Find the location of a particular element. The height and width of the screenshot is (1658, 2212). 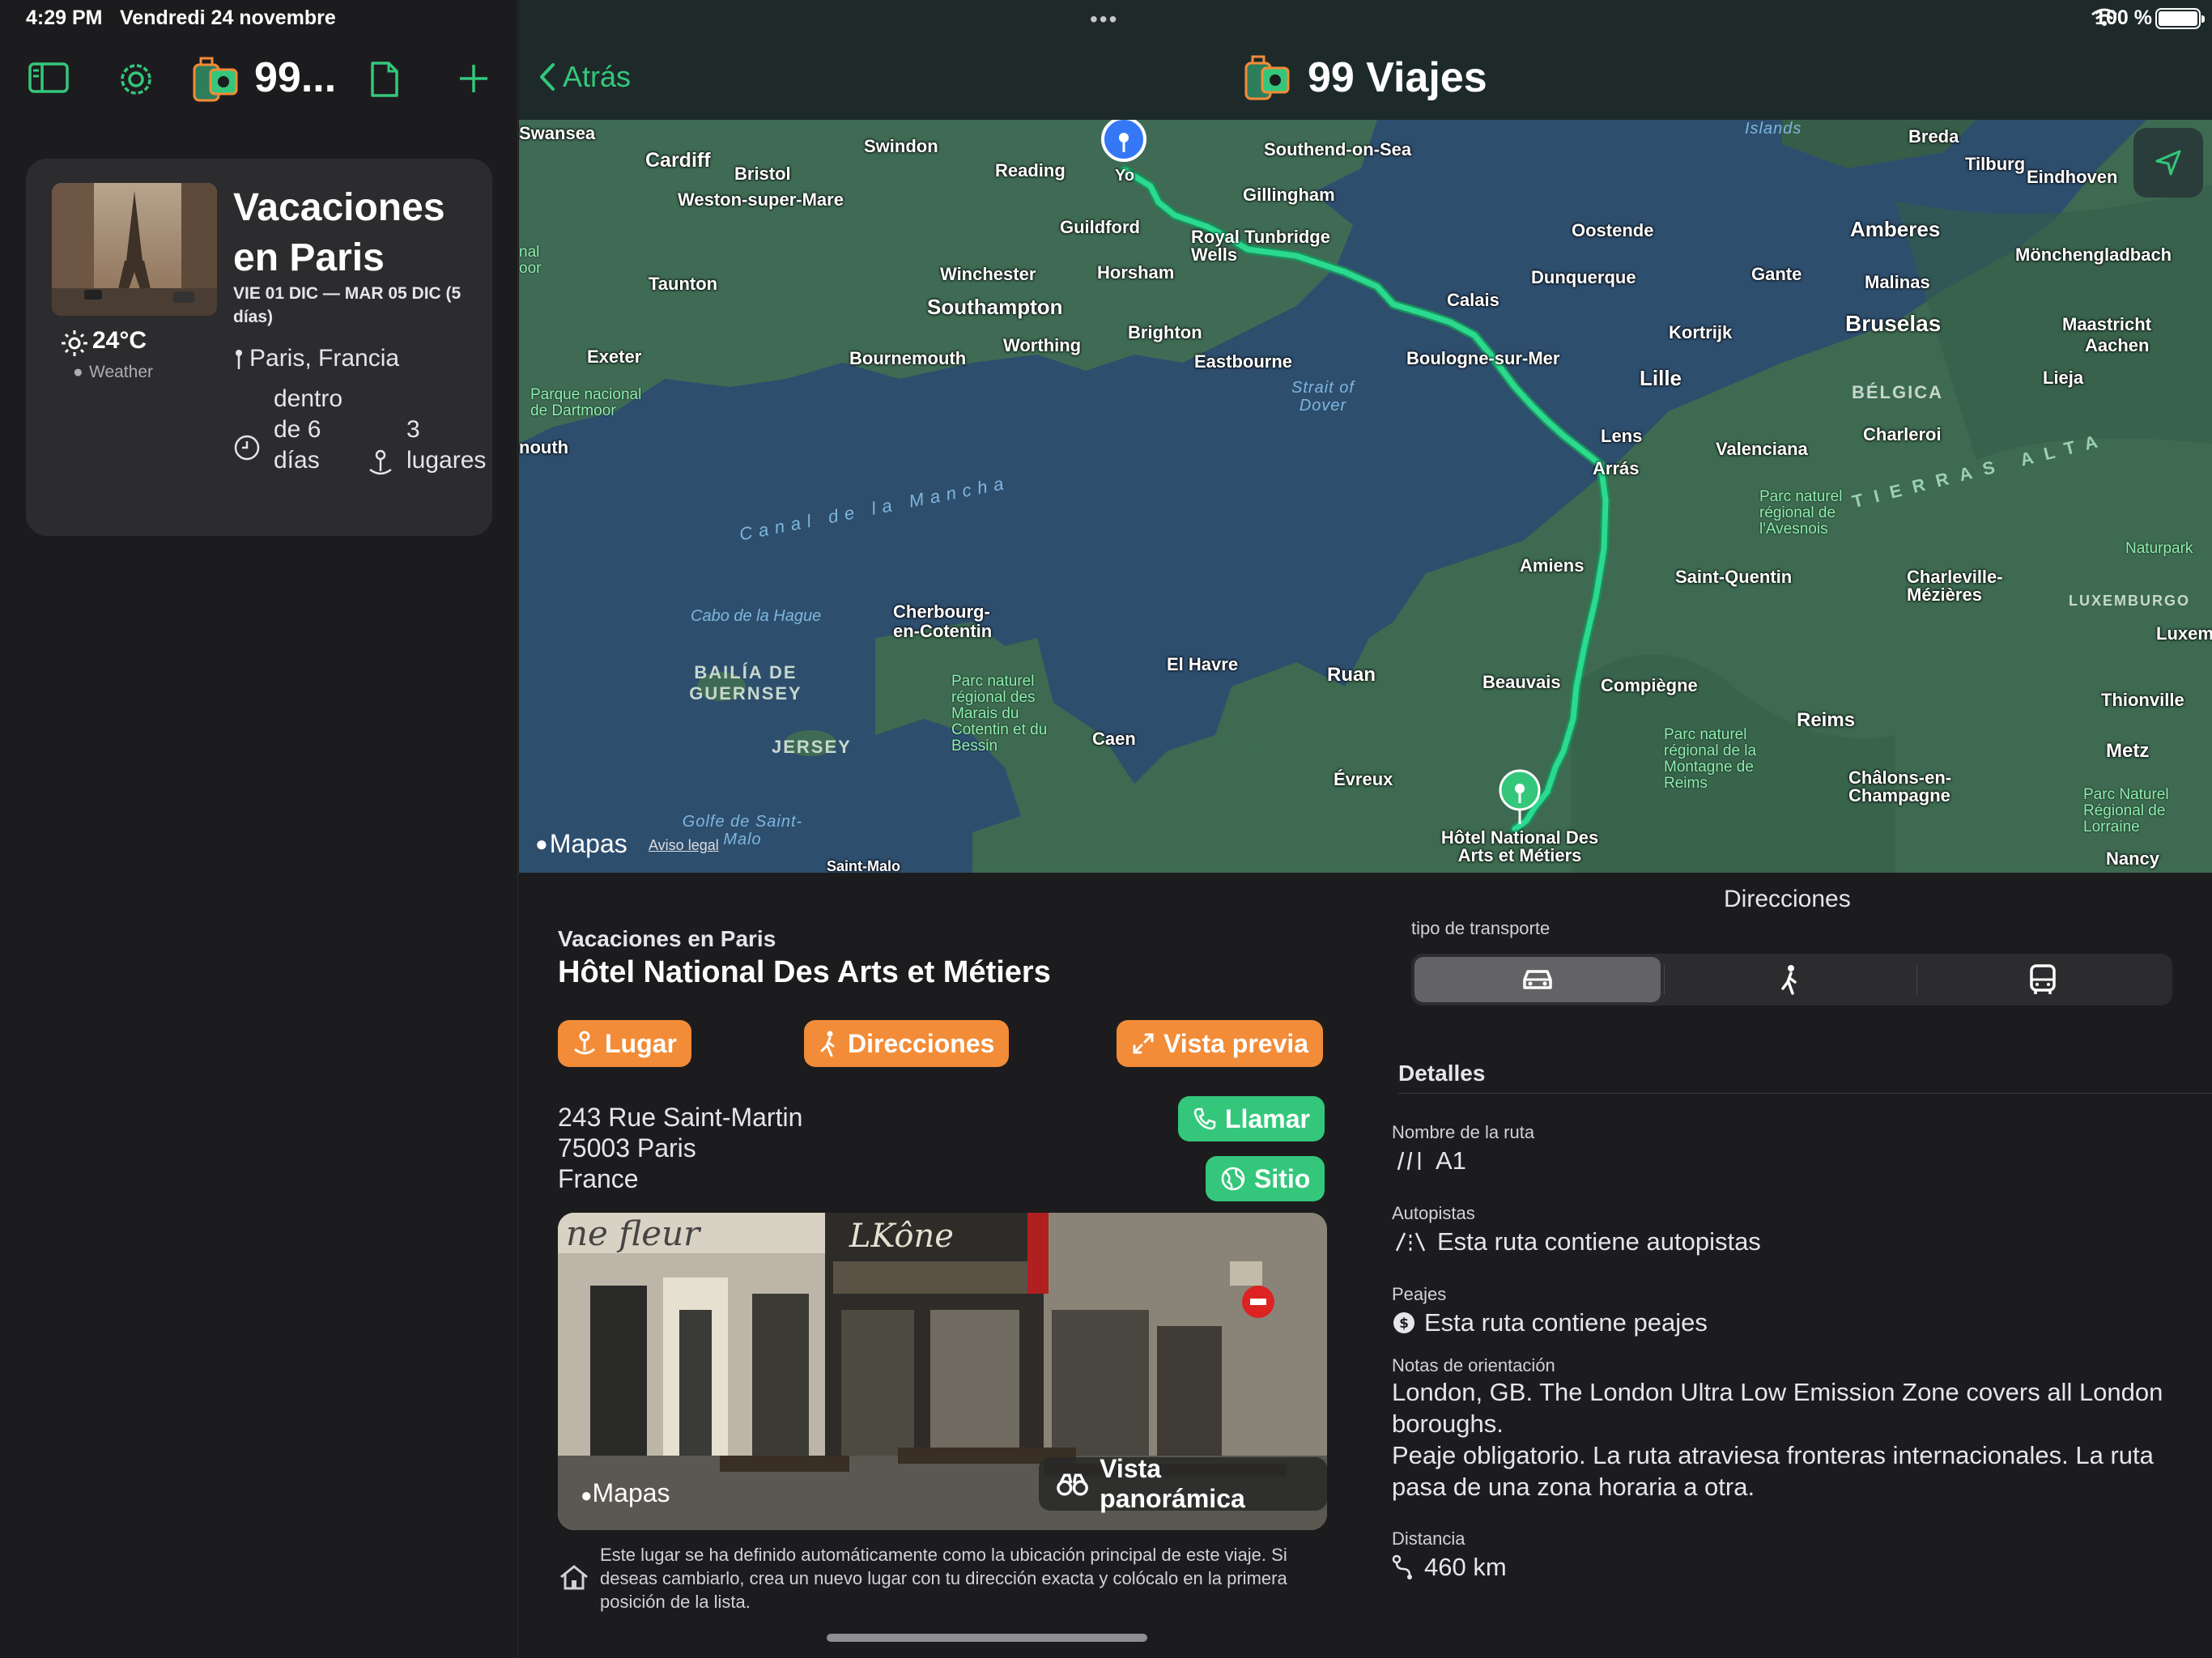

clock-icon is located at coordinates (247, 447).